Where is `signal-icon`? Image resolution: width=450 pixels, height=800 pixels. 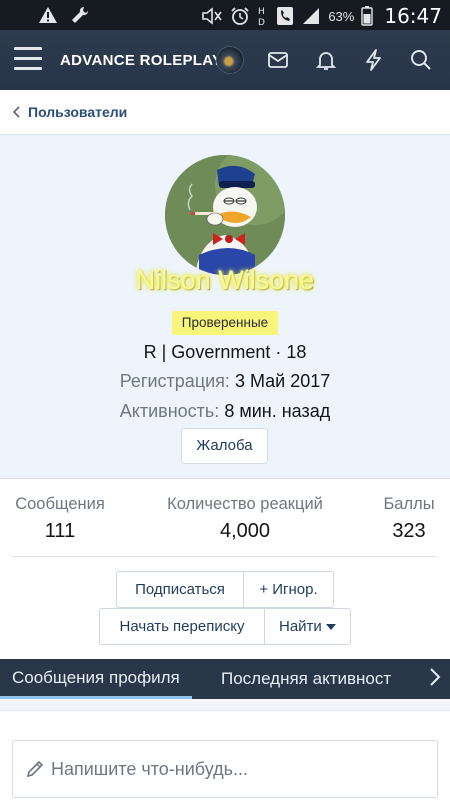
signal-icon is located at coordinates (311, 16).